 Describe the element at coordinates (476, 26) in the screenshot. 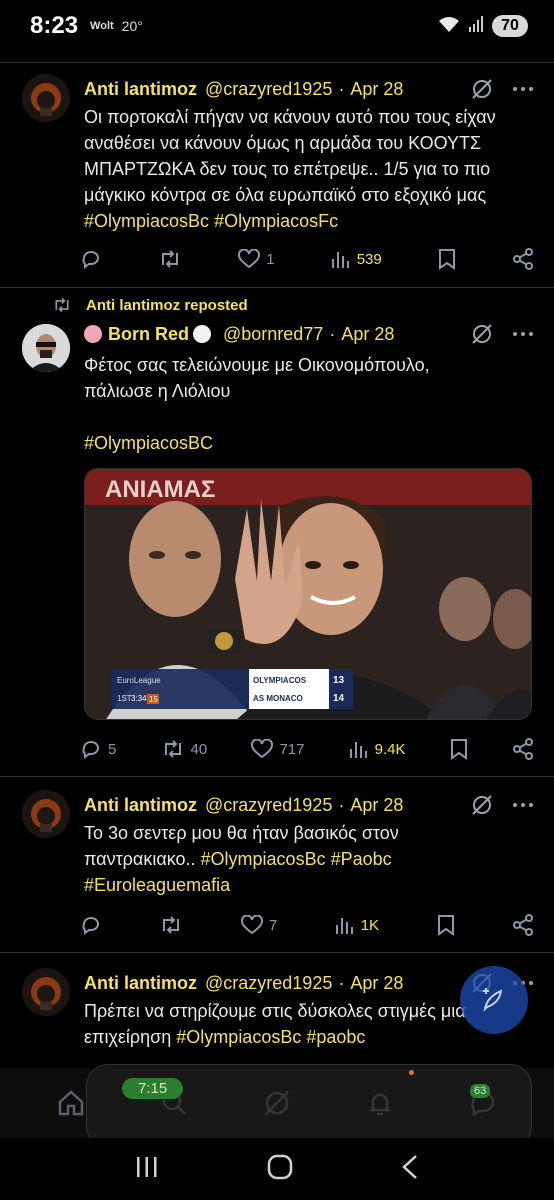

I see `signal-icon` at that location.